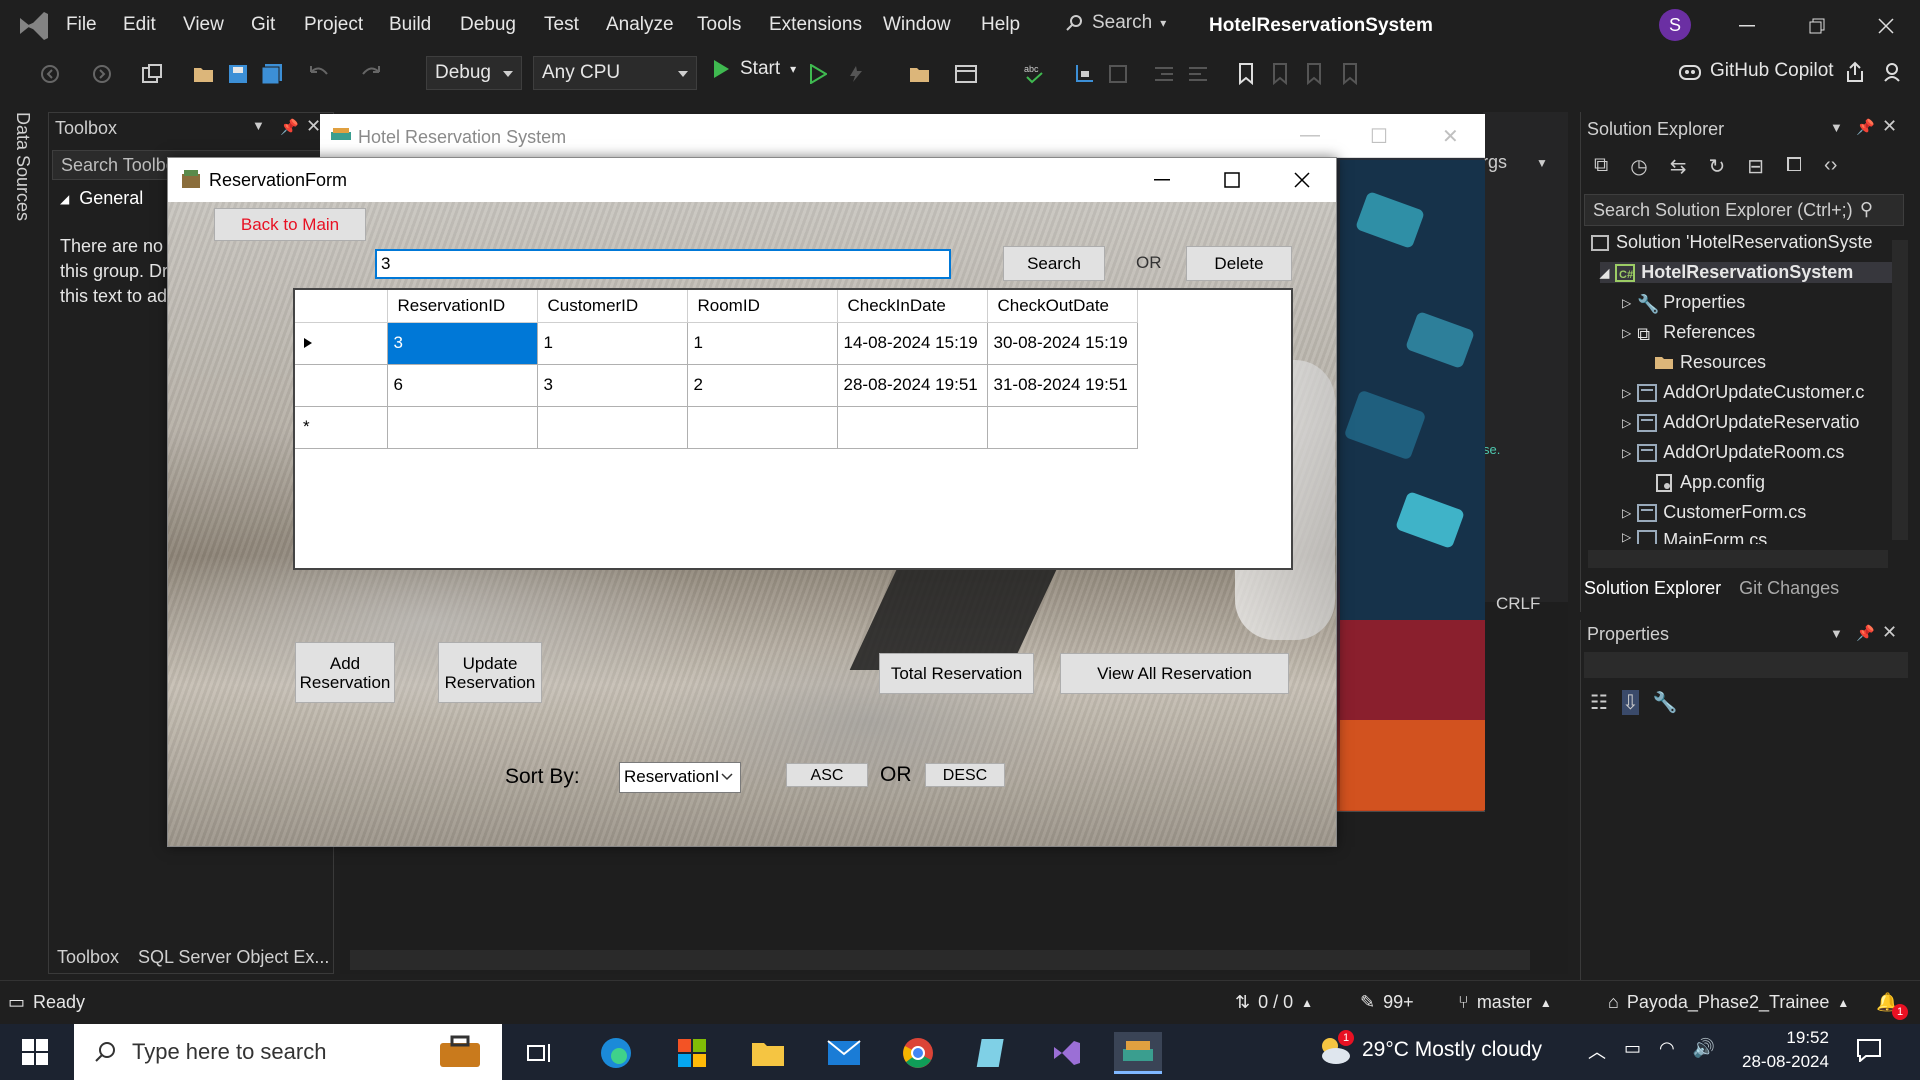 Image resolution: width=1920 pixels, height=1080 pixels. What do you see at coordinates (1789, 588) in the screenshot?
I see `tab-git-changes: Git Changes` at bounding box center [1789, 588].